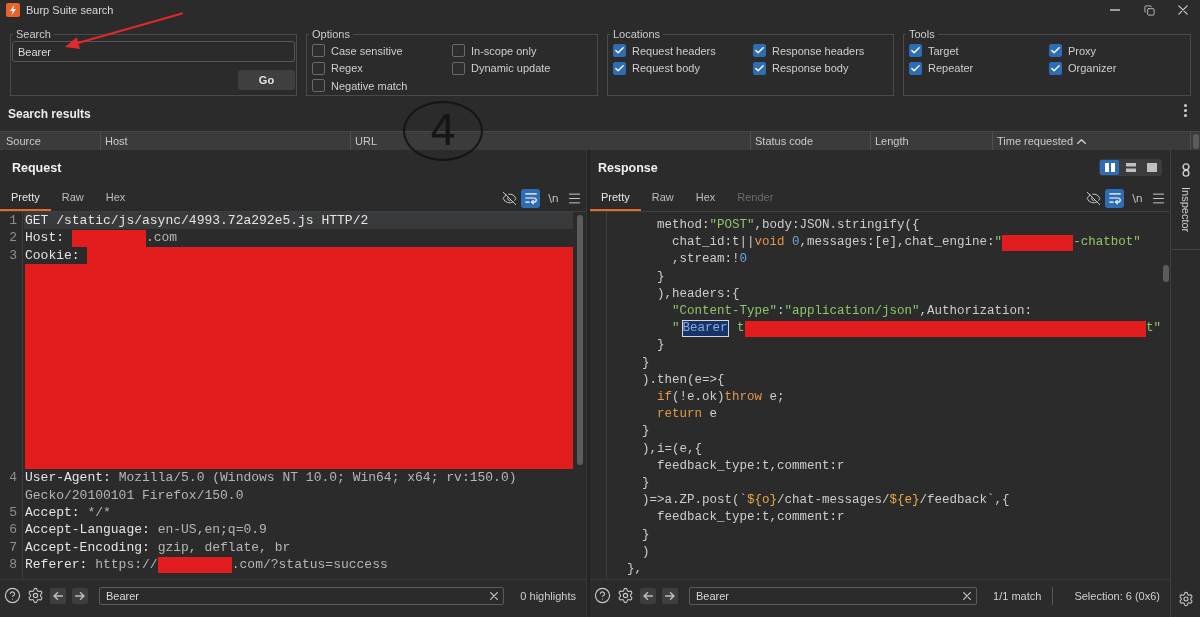 The image size is (1200, 617). Describe the element at coordinates (788, 225) in the screenshot. I see `code-text: method:"POST",body:JSON.stringify({` at that location.